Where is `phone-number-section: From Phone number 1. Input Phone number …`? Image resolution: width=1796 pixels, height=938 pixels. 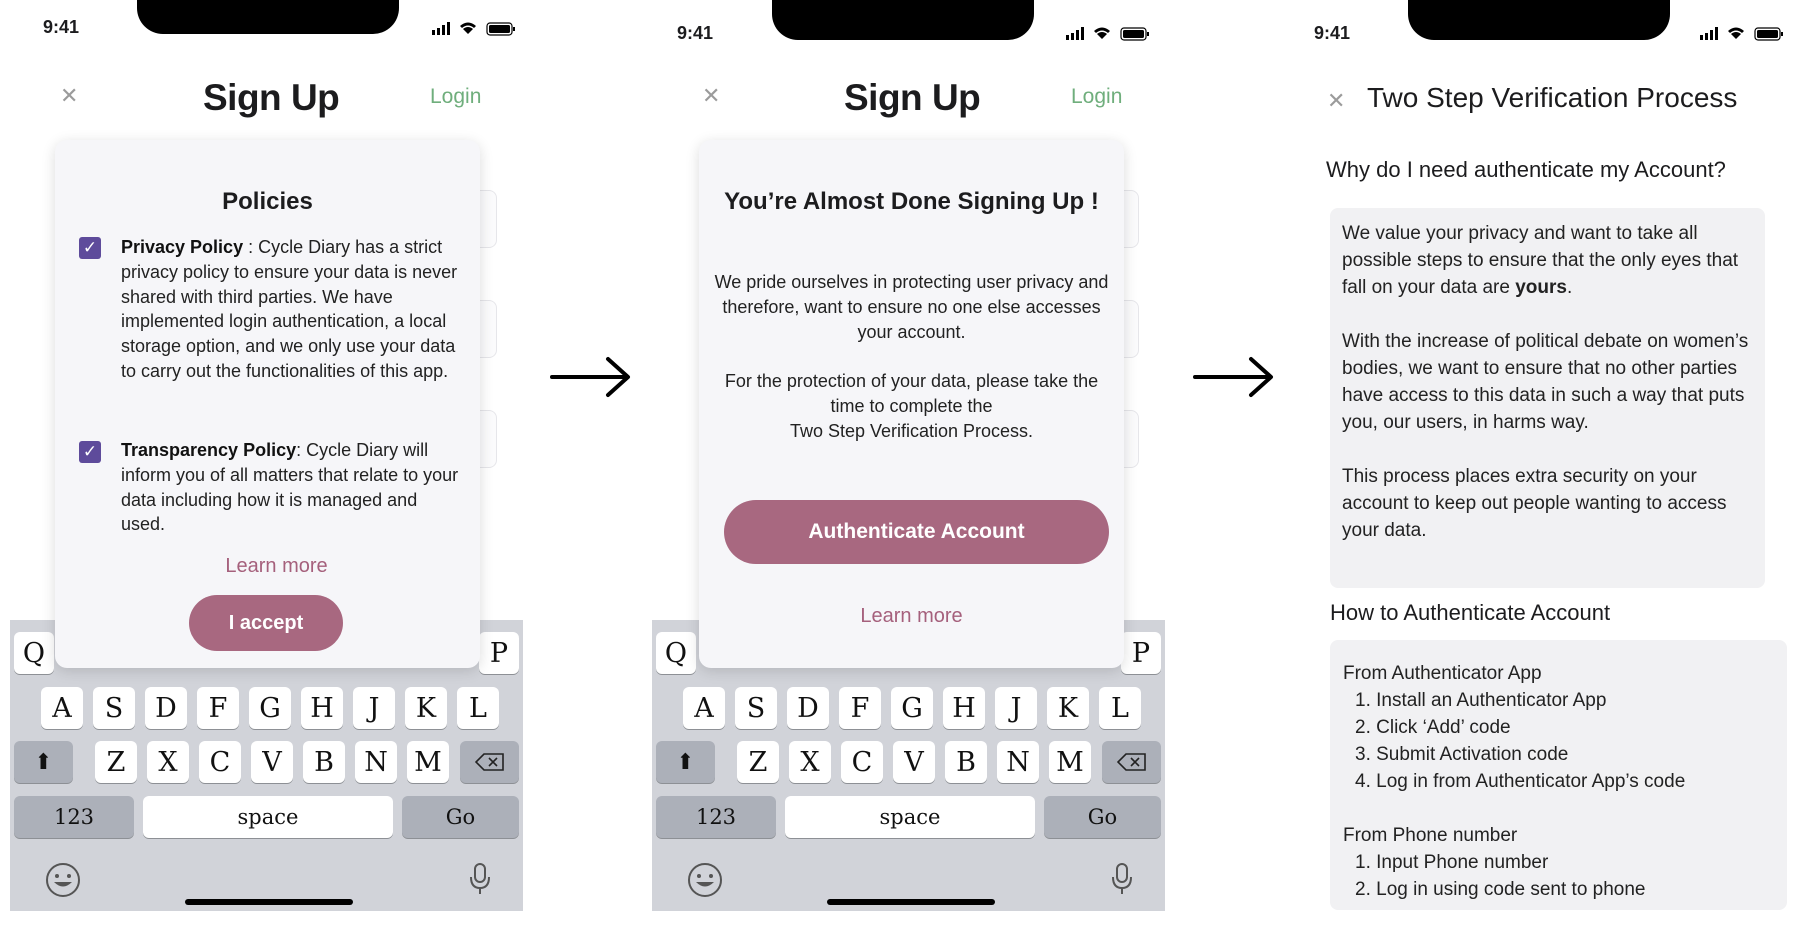
phone-number-section: From Phone number 1. Input Phone number … is located at coordinates (1558, 862).